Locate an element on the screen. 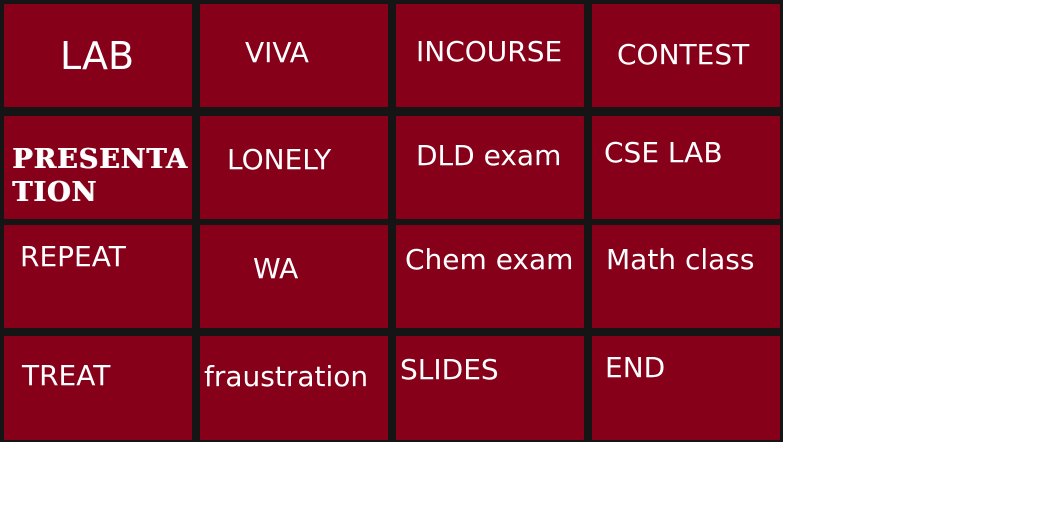 The width and height of the screenshot is (1050, 529). tile-label: INCOURSE is located at coordinates (489, 51).